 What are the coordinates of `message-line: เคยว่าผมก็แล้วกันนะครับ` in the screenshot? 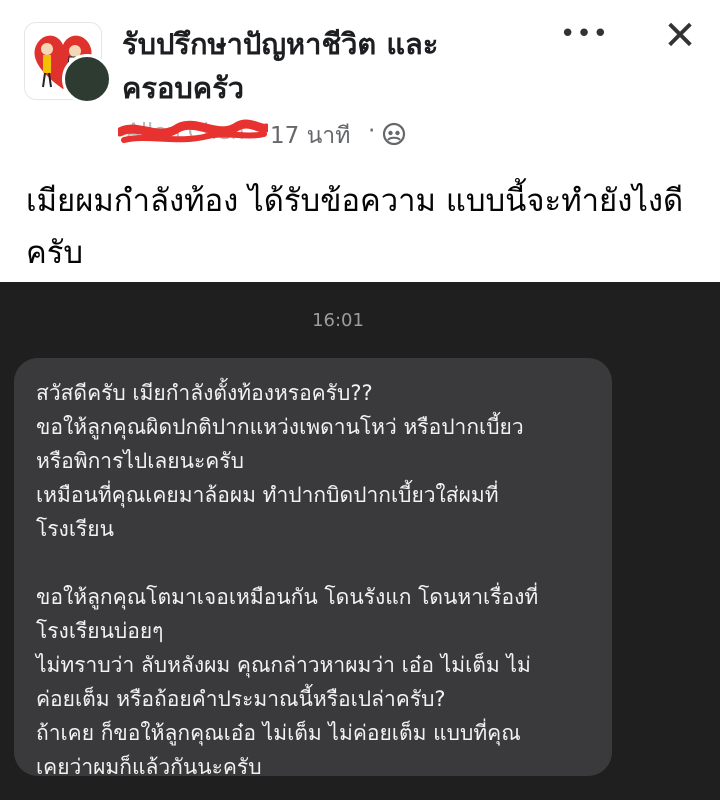 It's located at (149, 767).